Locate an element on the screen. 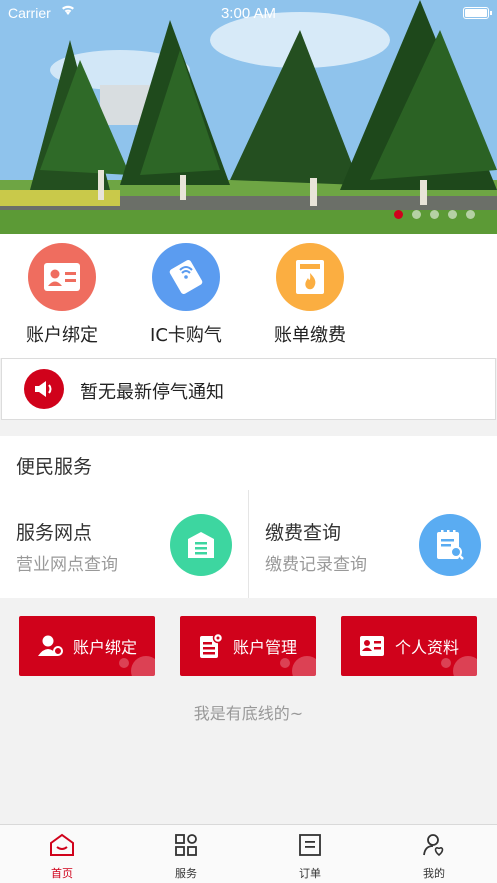 Image resolution: width=497 pixels, height=883 pixels. tab-orders: 订单 is located at coordinates (310, 857).